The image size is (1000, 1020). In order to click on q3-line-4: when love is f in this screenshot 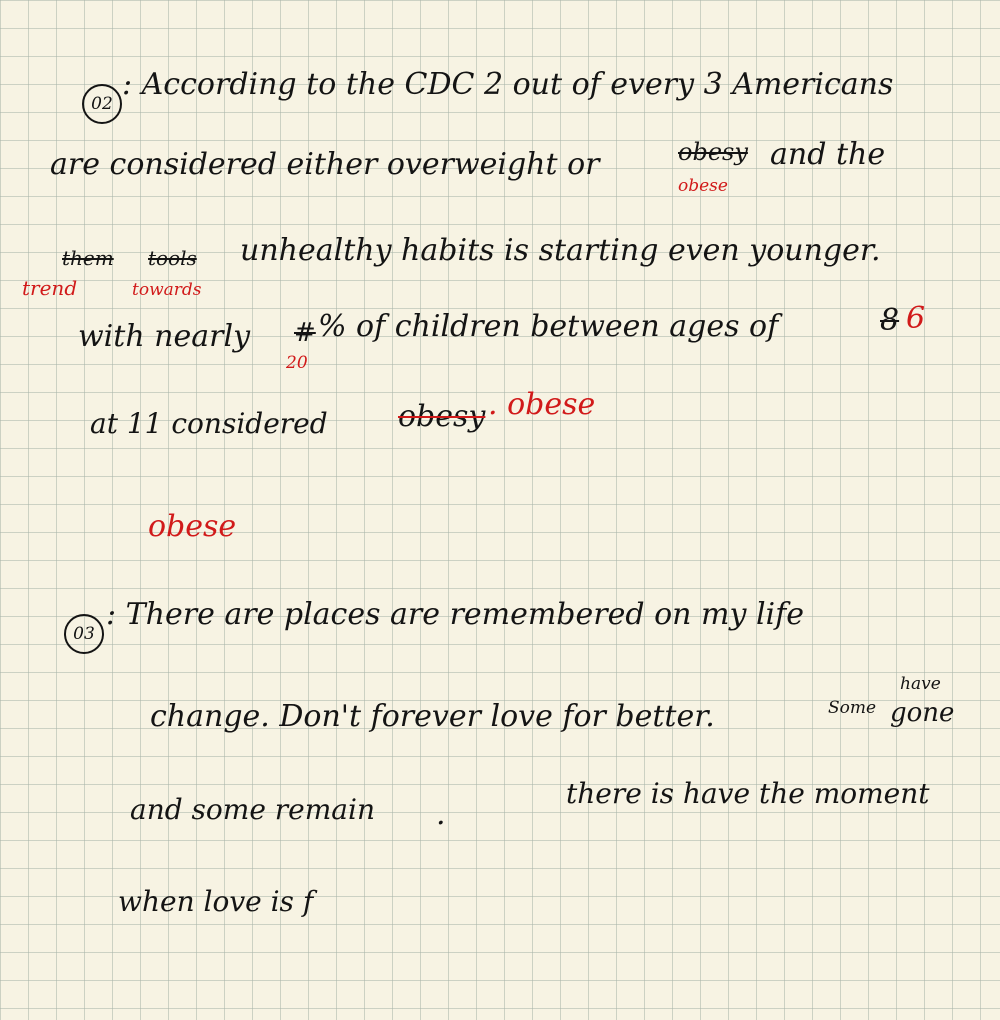, I will do `click(216, 901)`.